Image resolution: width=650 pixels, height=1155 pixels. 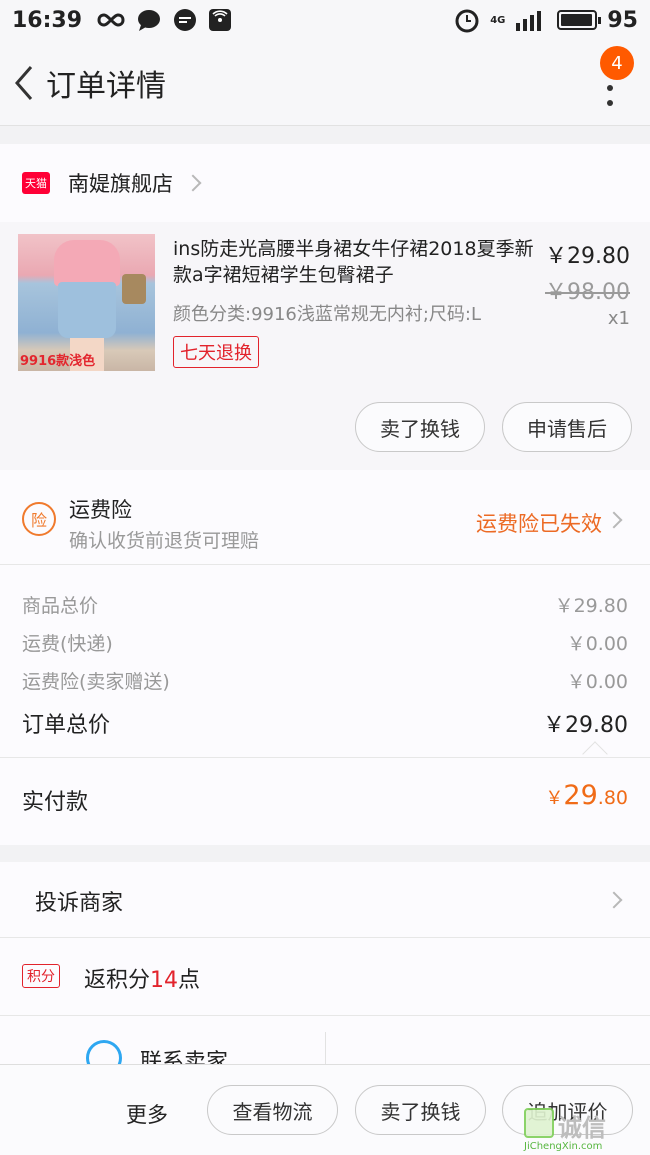 I want to click on shop-row: 天猫 南媞旗舰店, so click(x=325, y=183).